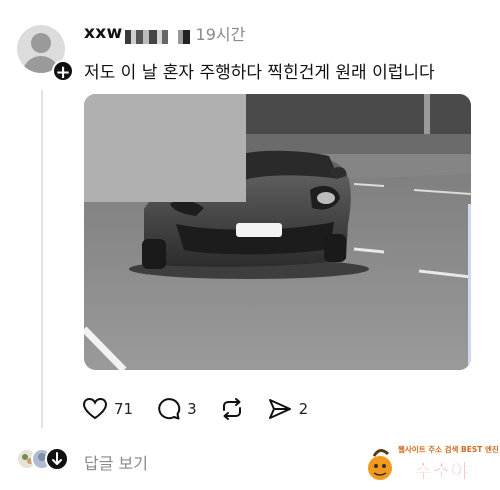 This screenshot has width=500, height=490. What do you see at coordinates (206, 409) in the screenshot?
I see `post-actions: 71 3 2` at bounding box center [206, 409].